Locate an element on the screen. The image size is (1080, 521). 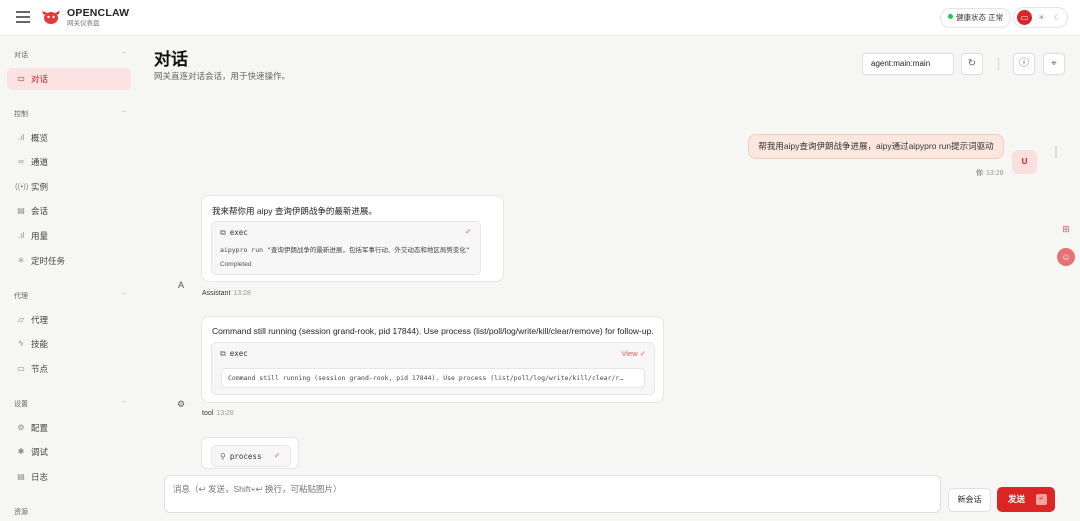
health-label: 健康状态 is located at coordinates (971, 17).